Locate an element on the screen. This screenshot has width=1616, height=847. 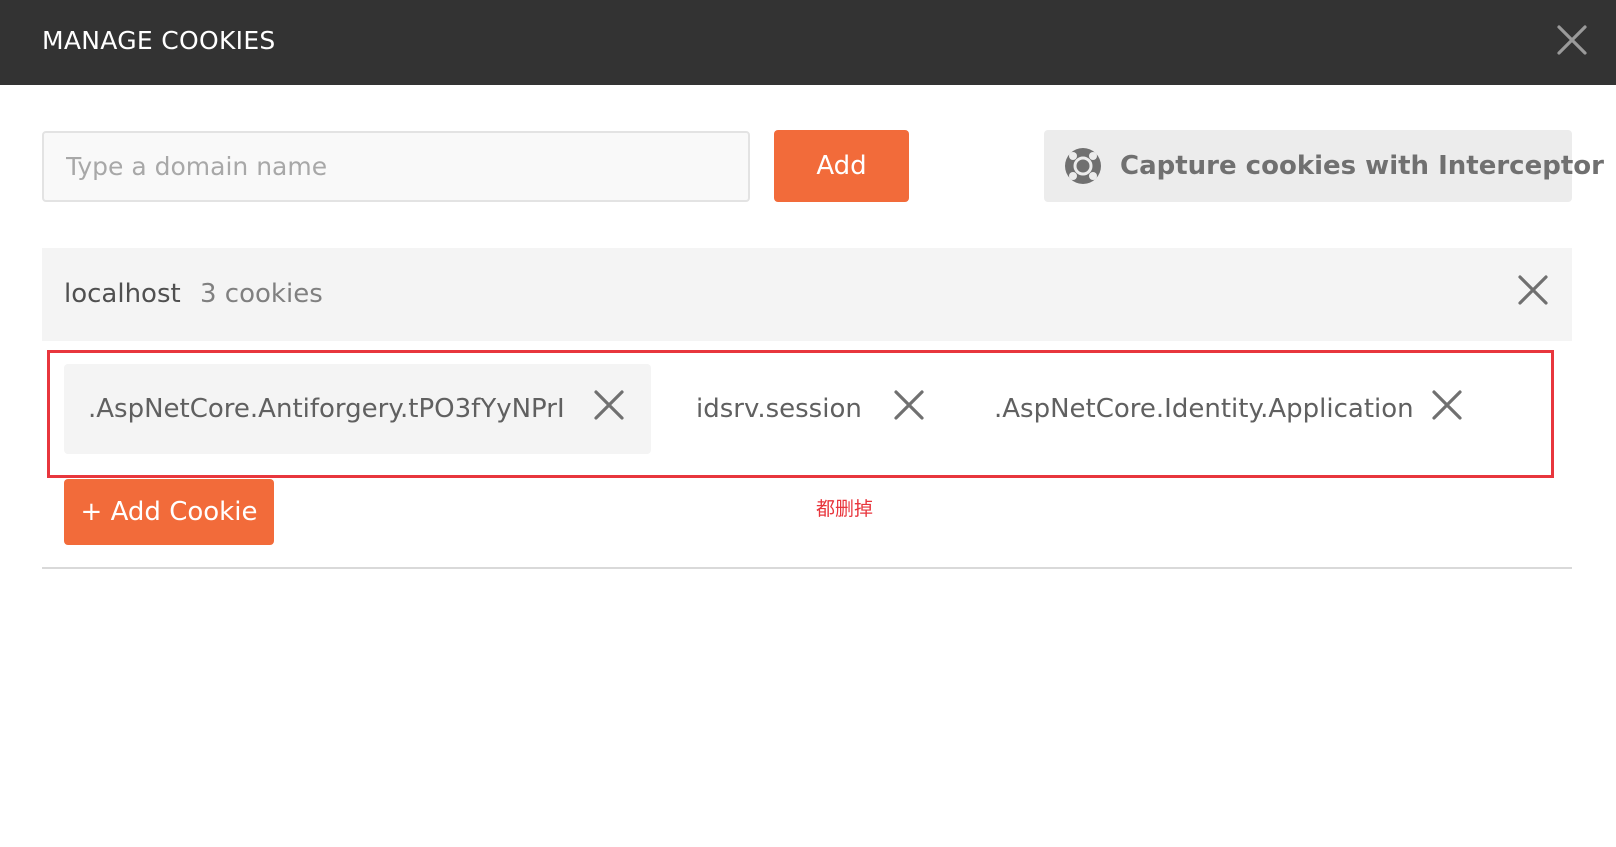
add-domain-button: Add is located at coordinates (841, 166).